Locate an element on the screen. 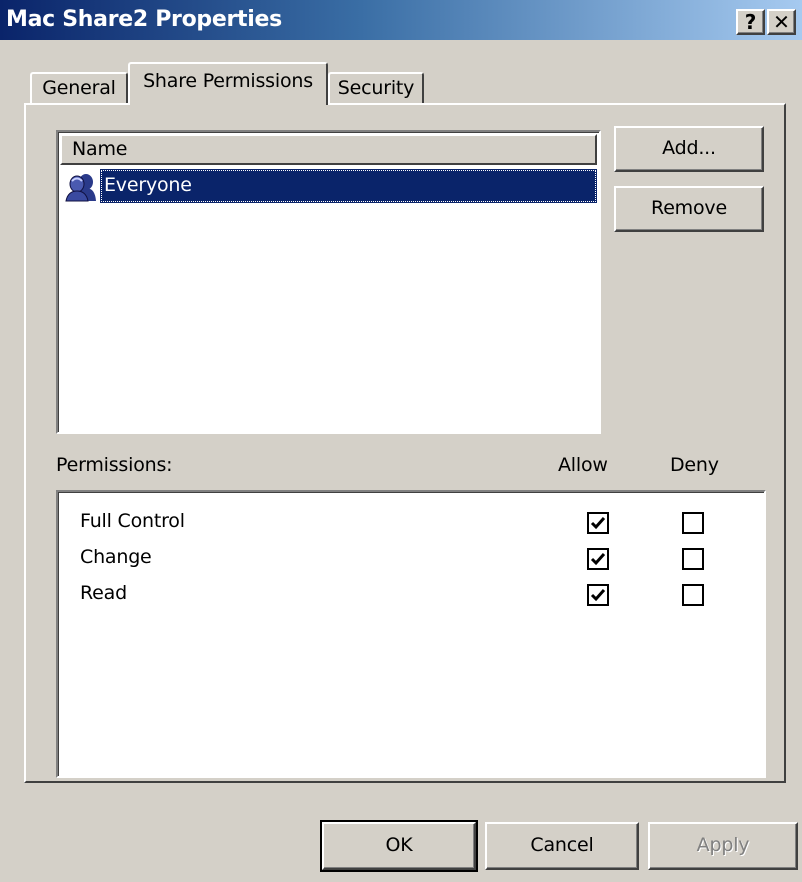  list-item: Everyone is located at coordinates (330, 186).